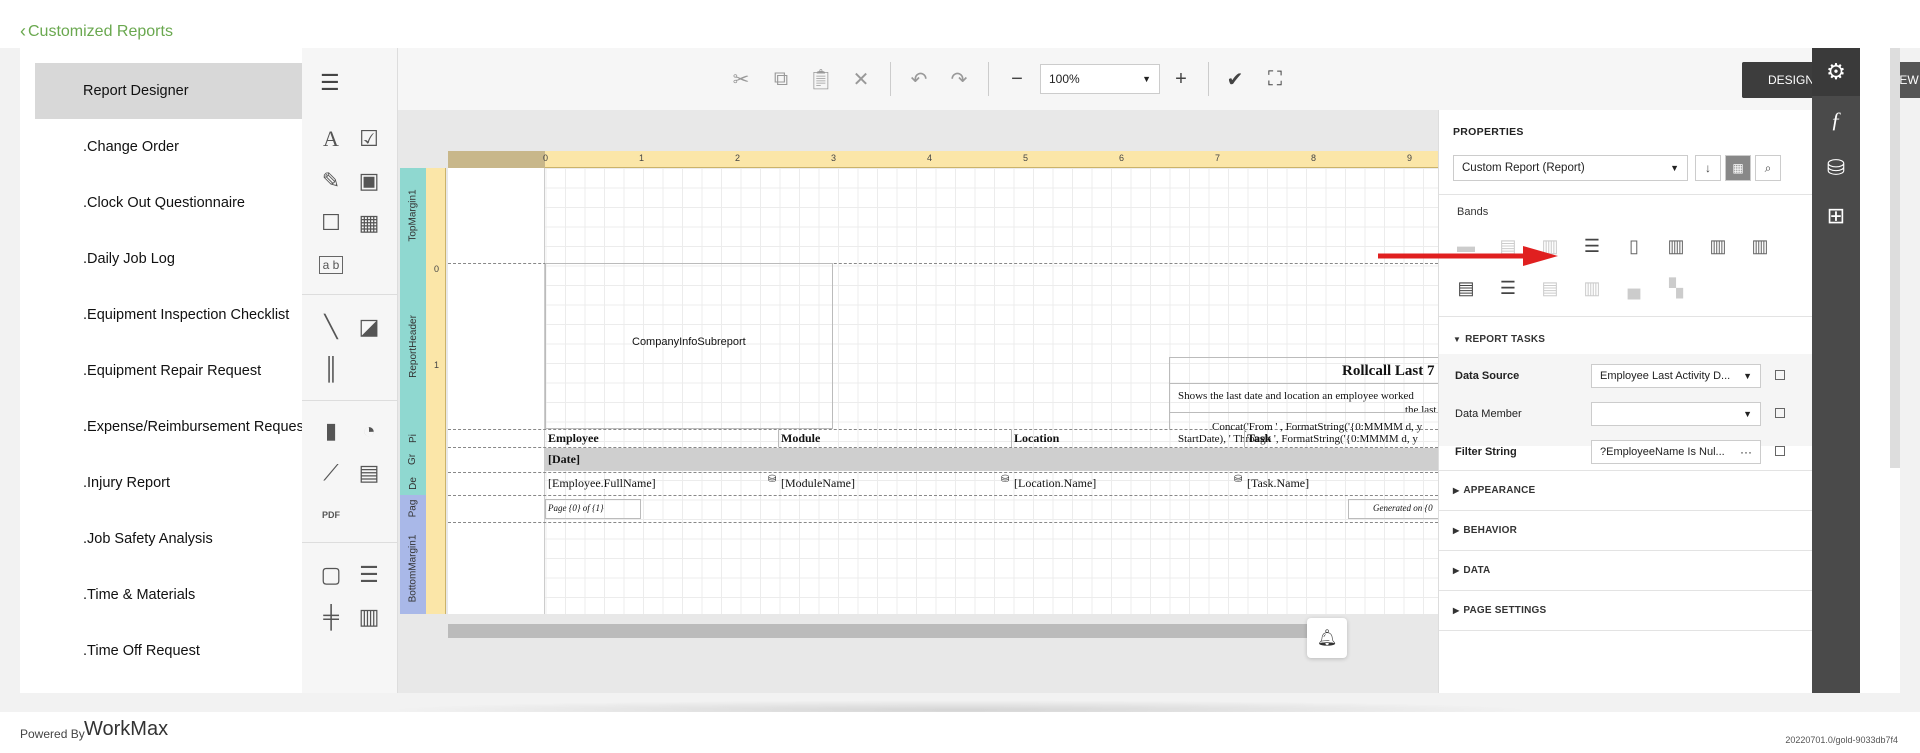 Image resolution: width=1920 pixels, height=753 pixels. Describe the element at coordinates (331, 369) in the screenshot. I see `barcode-tool-icon: ║` at that location.